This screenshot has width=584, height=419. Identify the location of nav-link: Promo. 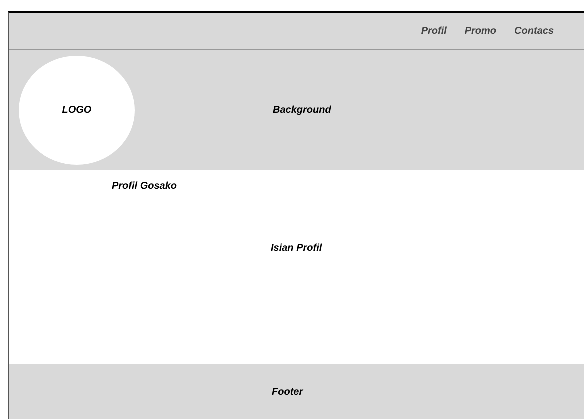
(480, 31).